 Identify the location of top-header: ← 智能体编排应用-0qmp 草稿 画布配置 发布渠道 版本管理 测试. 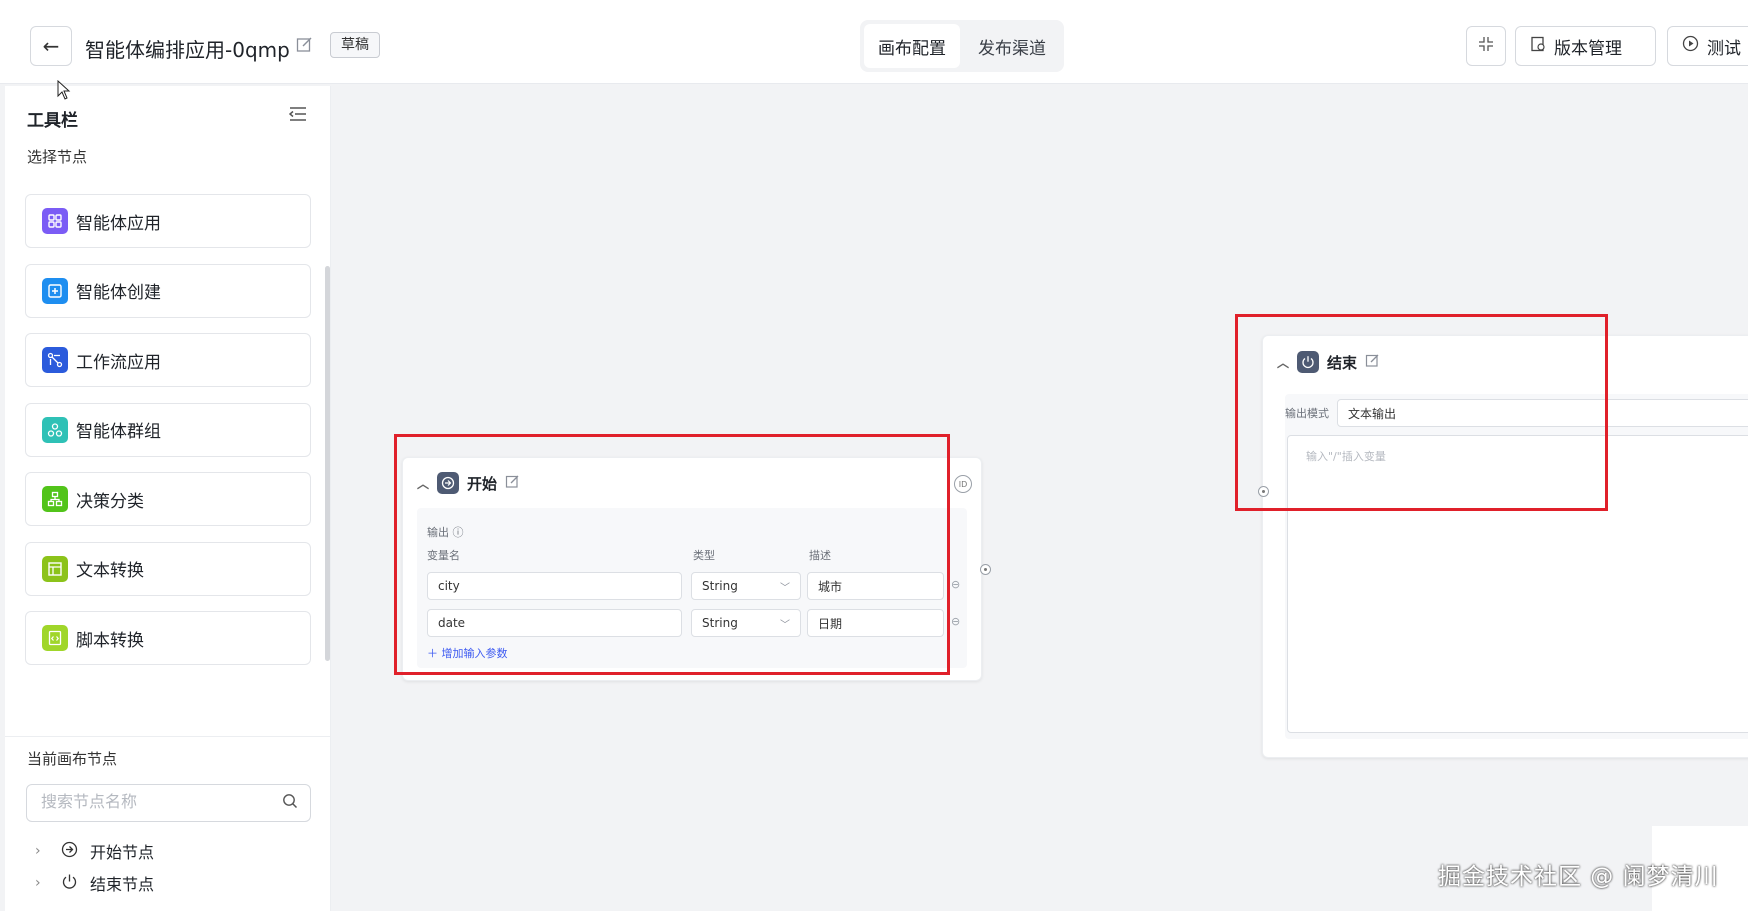
(874, 42).